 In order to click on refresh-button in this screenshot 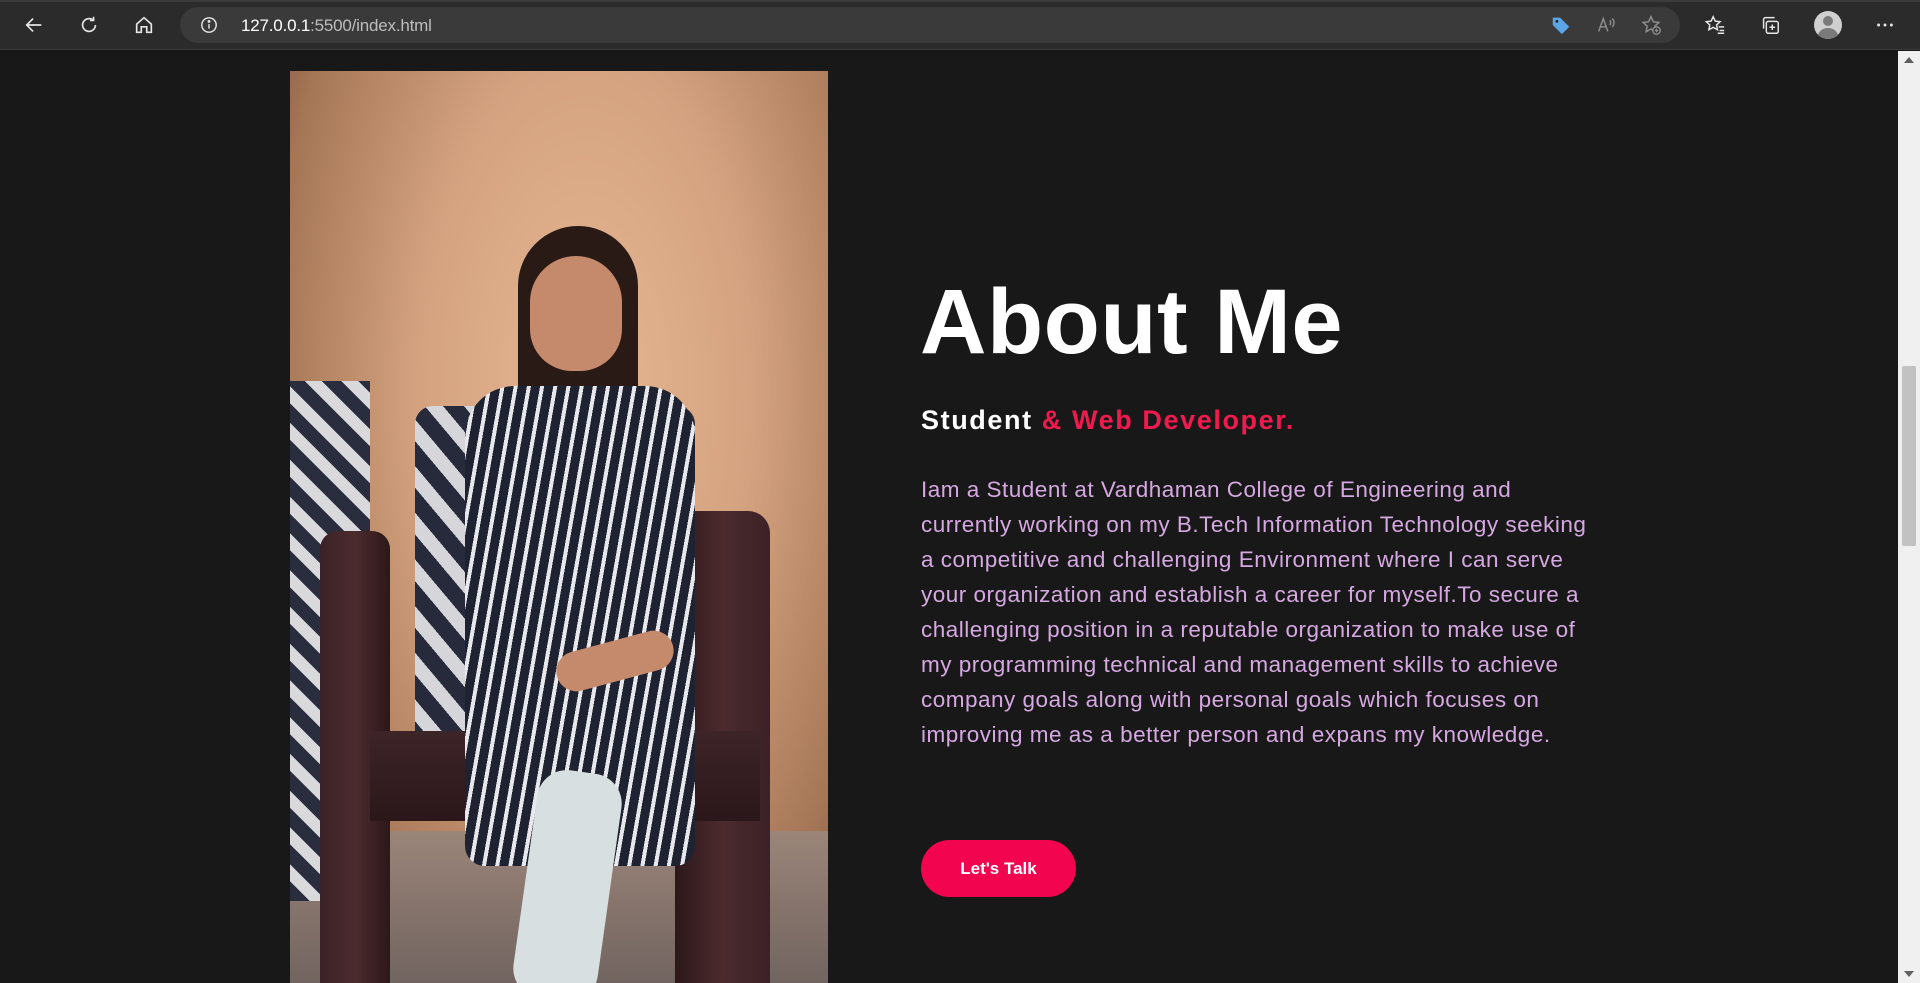, I will do `click(89, 25)`.